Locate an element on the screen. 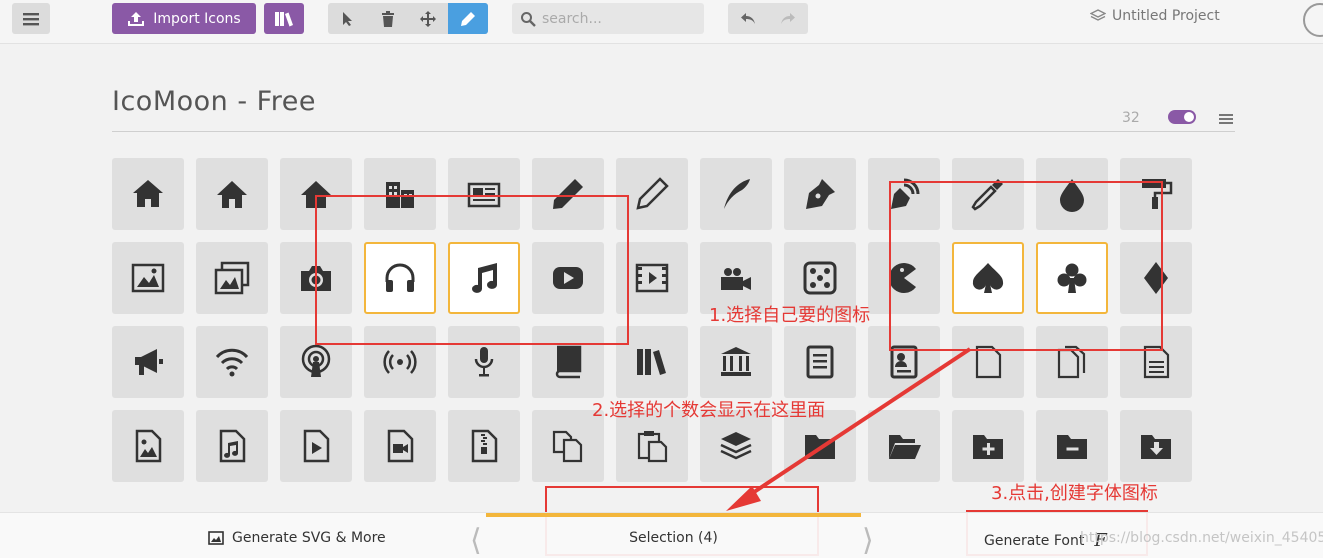 Image resolution: width=1323 pixels, height=558 pixels. glyph-film is located at coordinates (652, 278).